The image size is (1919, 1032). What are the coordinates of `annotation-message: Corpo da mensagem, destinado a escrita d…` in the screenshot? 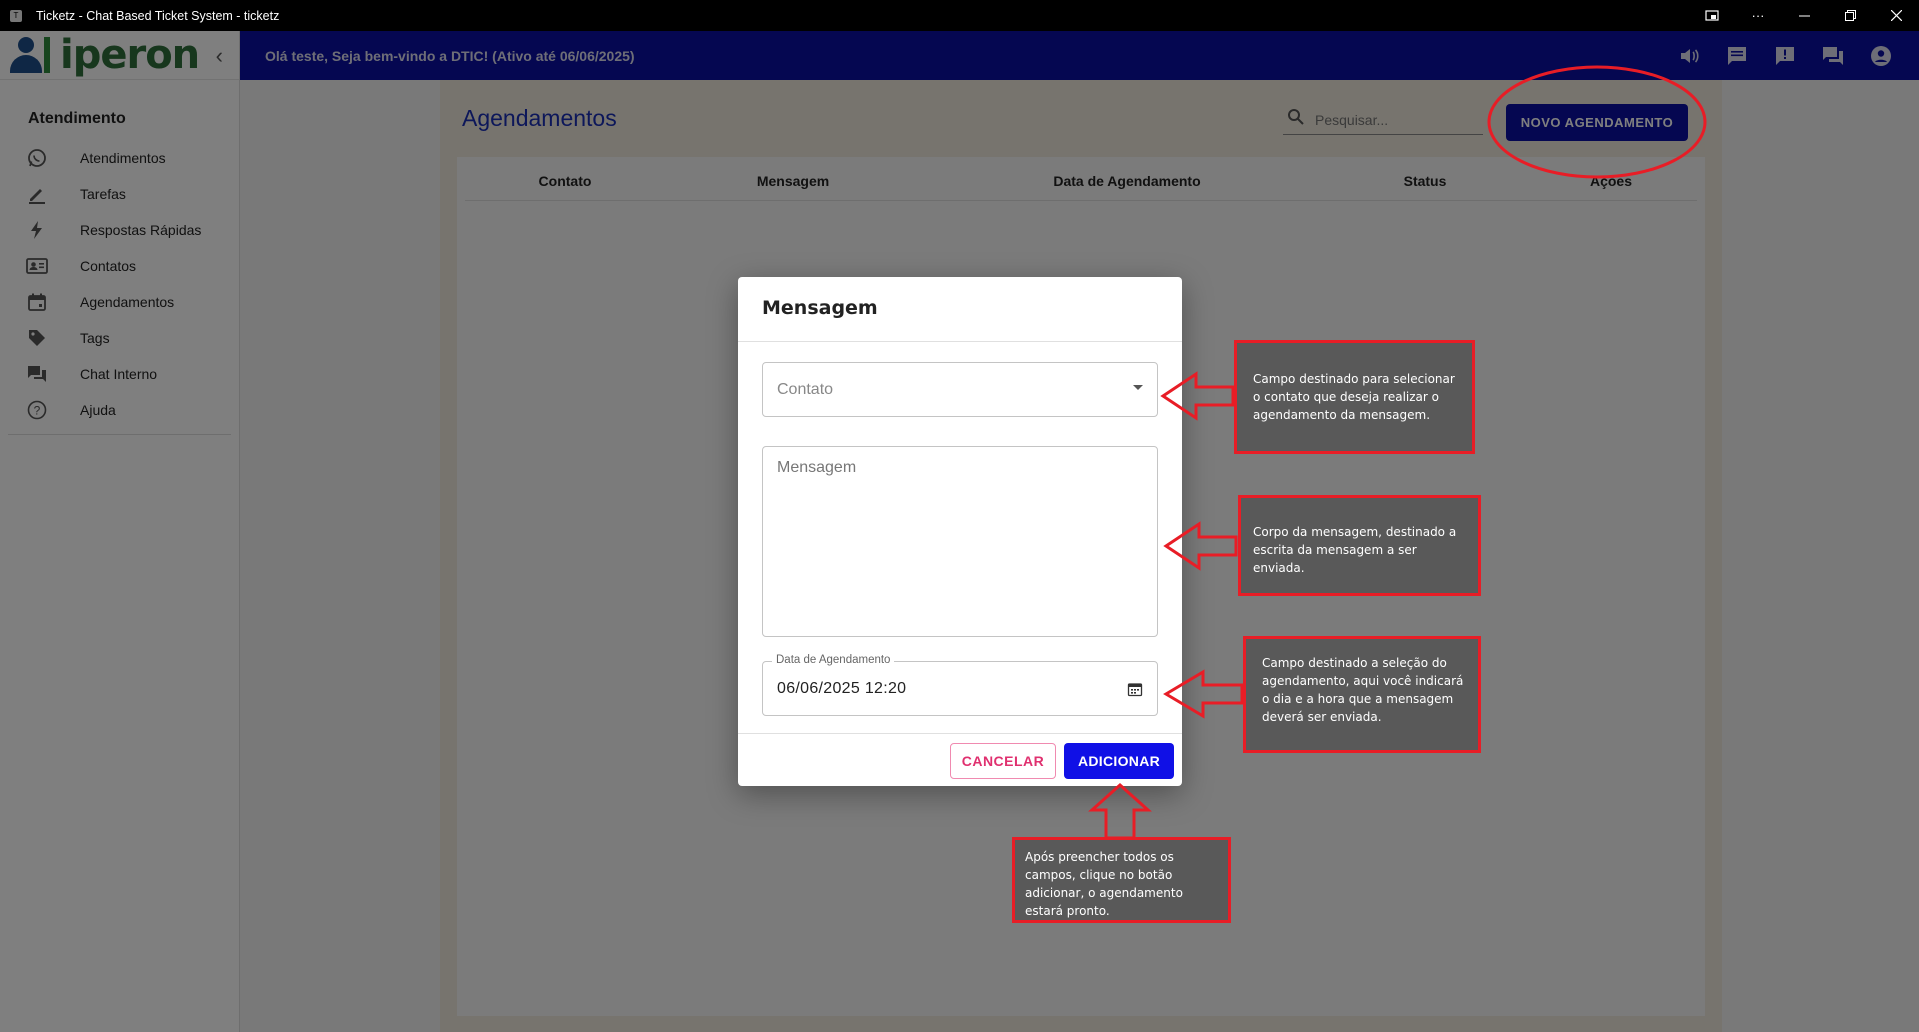 It's located at (1359, 545).